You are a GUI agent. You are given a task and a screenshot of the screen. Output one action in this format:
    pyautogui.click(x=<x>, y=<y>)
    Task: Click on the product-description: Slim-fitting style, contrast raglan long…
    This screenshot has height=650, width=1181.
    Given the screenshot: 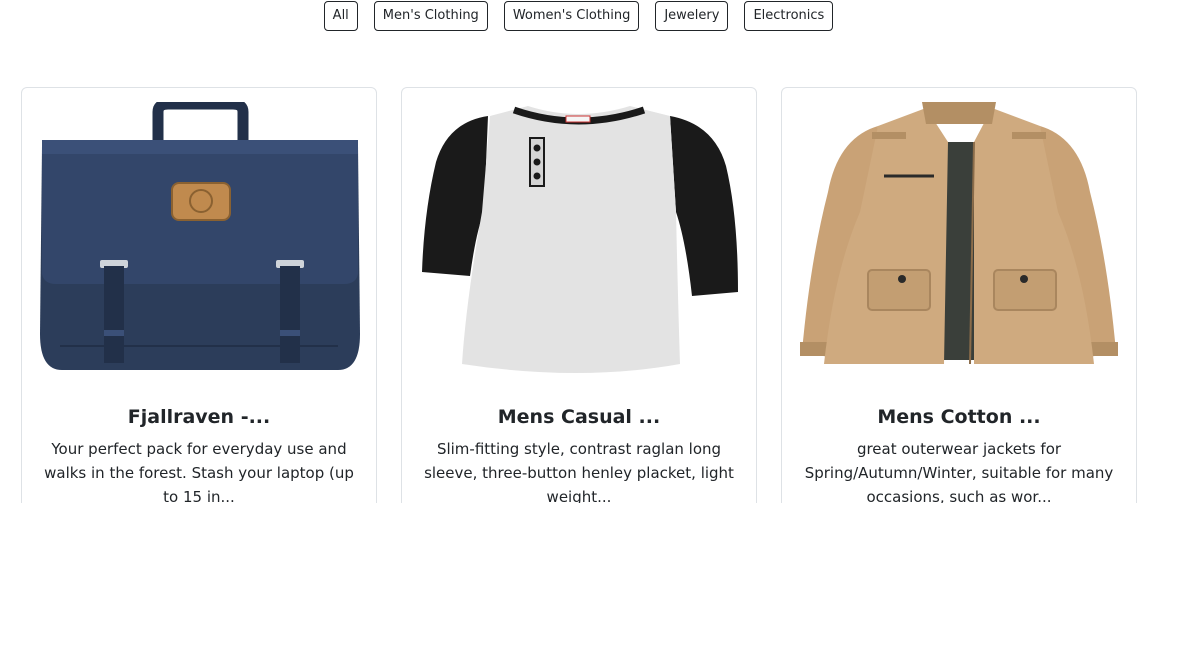 What is the action you would take?
    pyautogui.click(x=579, y=471)
    